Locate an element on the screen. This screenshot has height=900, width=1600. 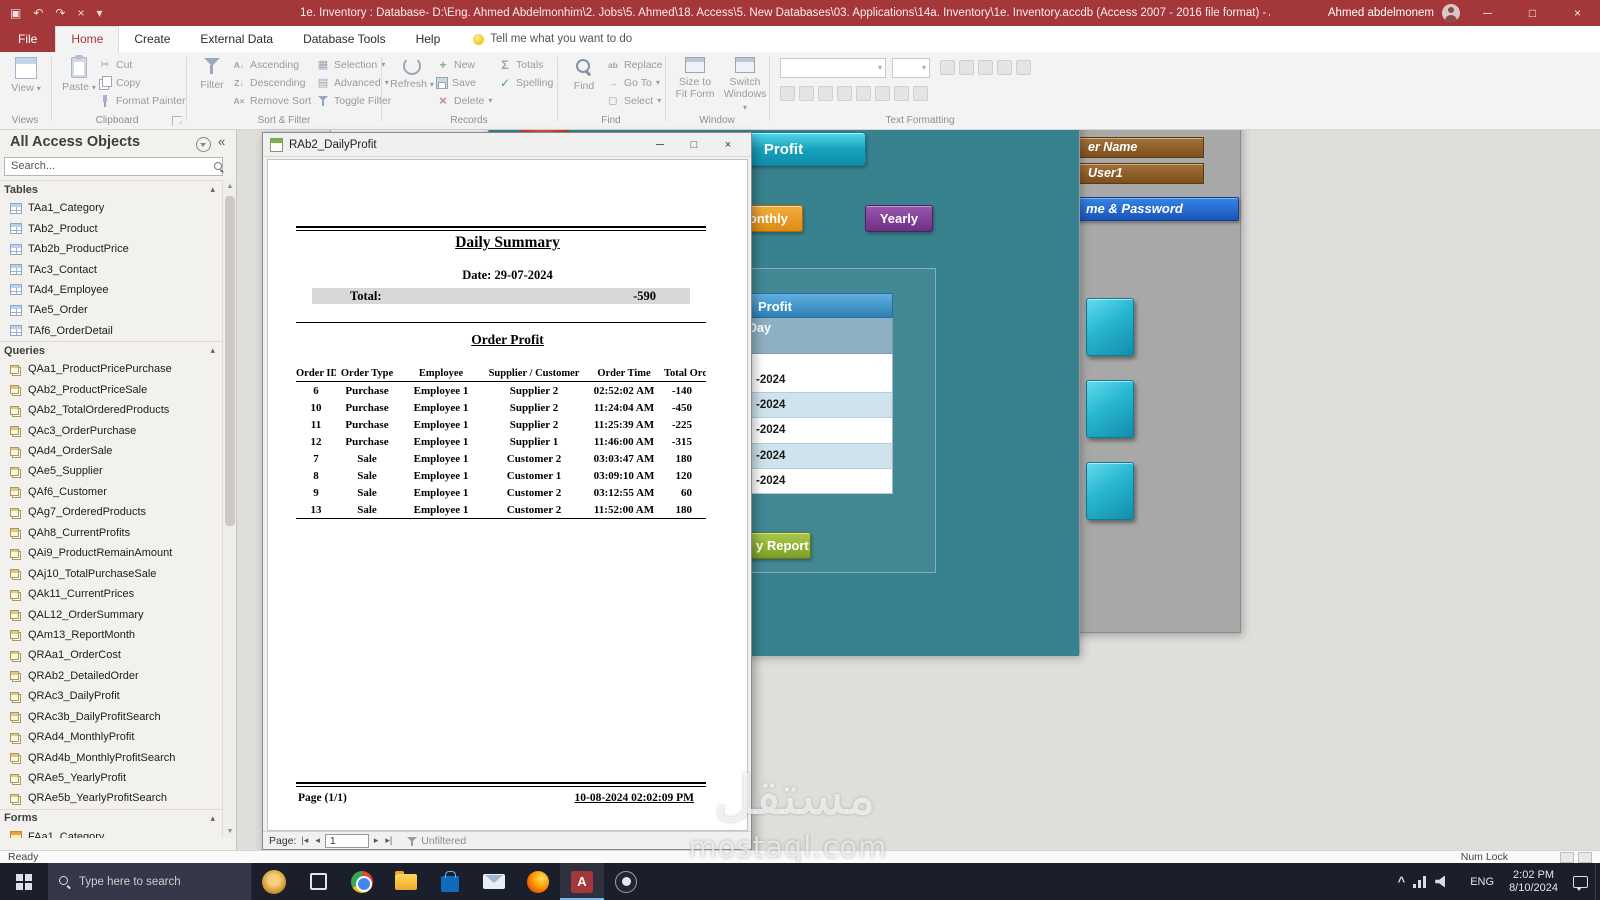
nav-item: QAb2_ProductPriceSale is located at coordinates (111, 390).